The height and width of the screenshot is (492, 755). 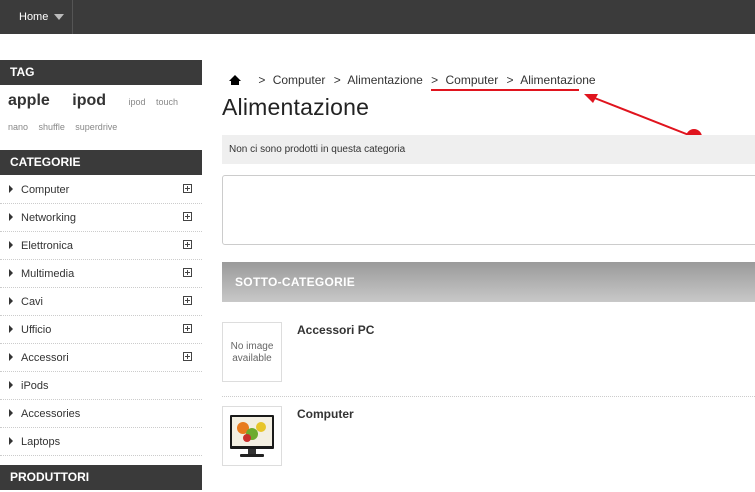 What do you see at coordinates (101, 190) in the screenshot?
I see `category-item-computer: Computer` at bounding box center [101, 190].